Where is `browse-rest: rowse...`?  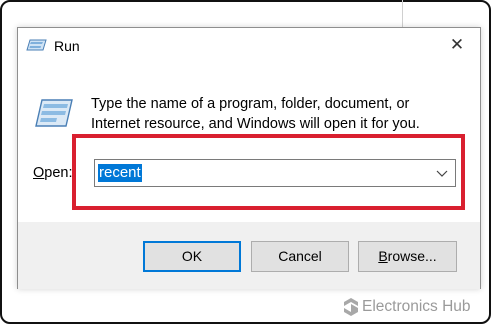 browse-rest: rowse... is located at coordinates (412, 256).